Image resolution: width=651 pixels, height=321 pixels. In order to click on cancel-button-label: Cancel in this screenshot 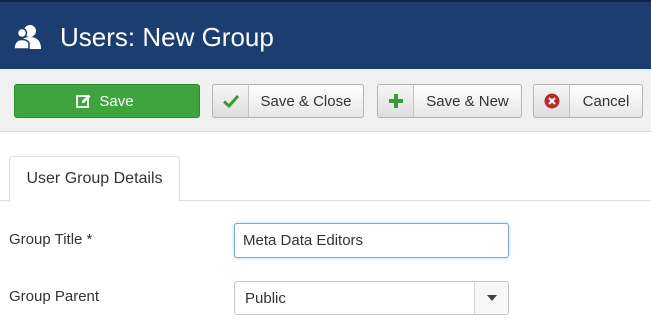, I will do `click(606, 101)`.